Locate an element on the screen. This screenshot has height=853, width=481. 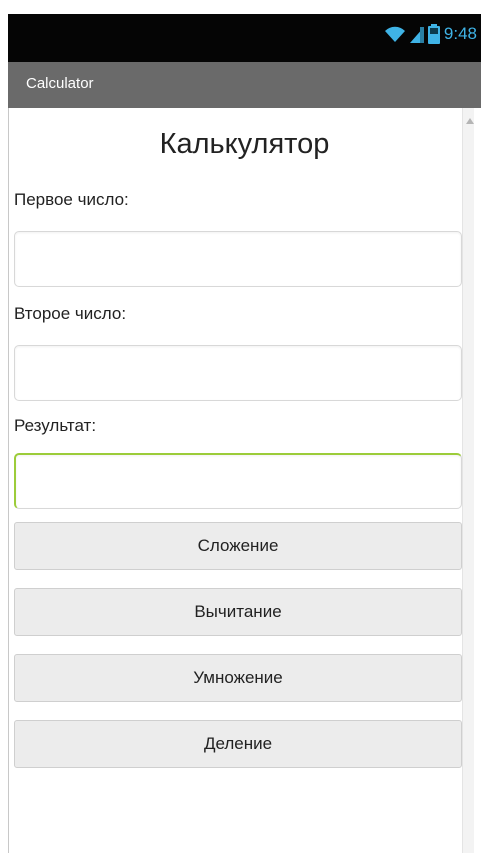
screen-title: Калькулятор is located at coordinates (244, 144).